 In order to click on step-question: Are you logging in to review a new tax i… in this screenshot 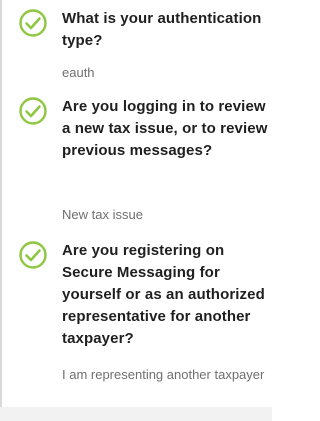, I will do `click(165, 128)`.